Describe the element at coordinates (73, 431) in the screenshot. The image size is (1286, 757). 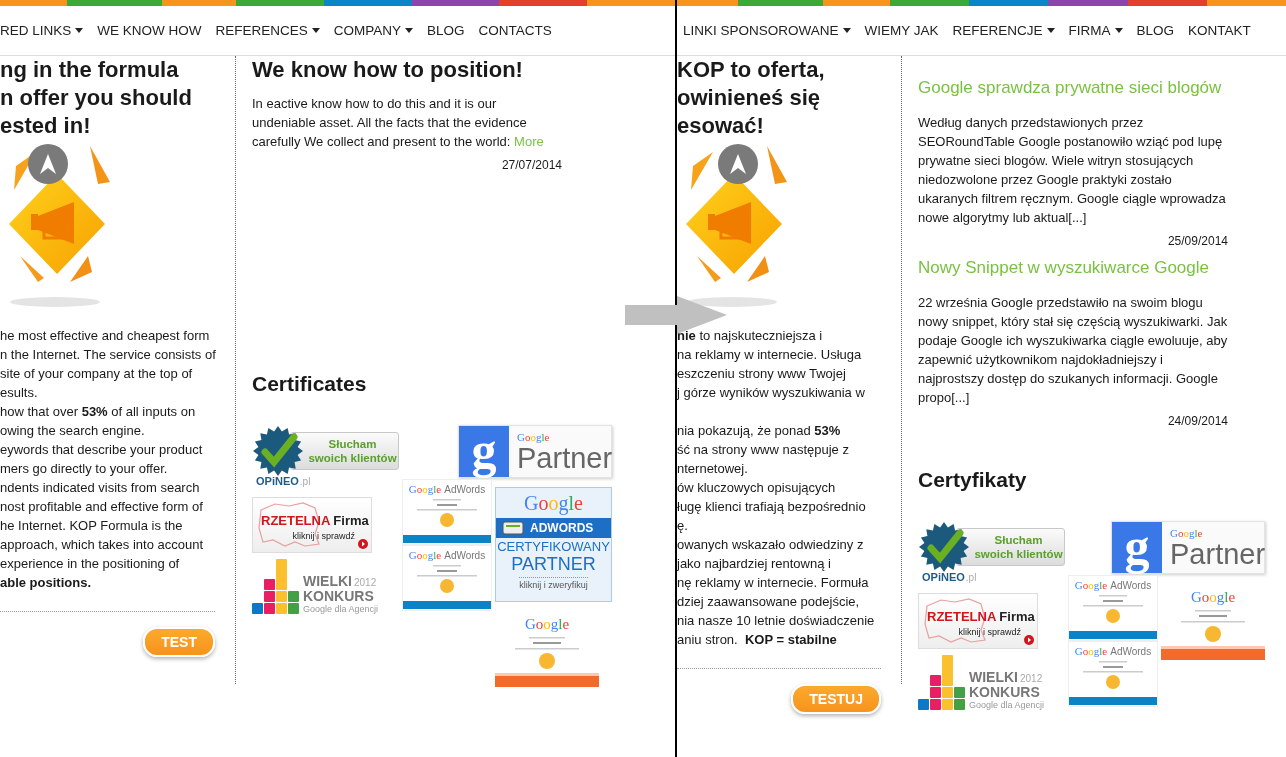
I see `body-text: owing the search engine.` at that location.